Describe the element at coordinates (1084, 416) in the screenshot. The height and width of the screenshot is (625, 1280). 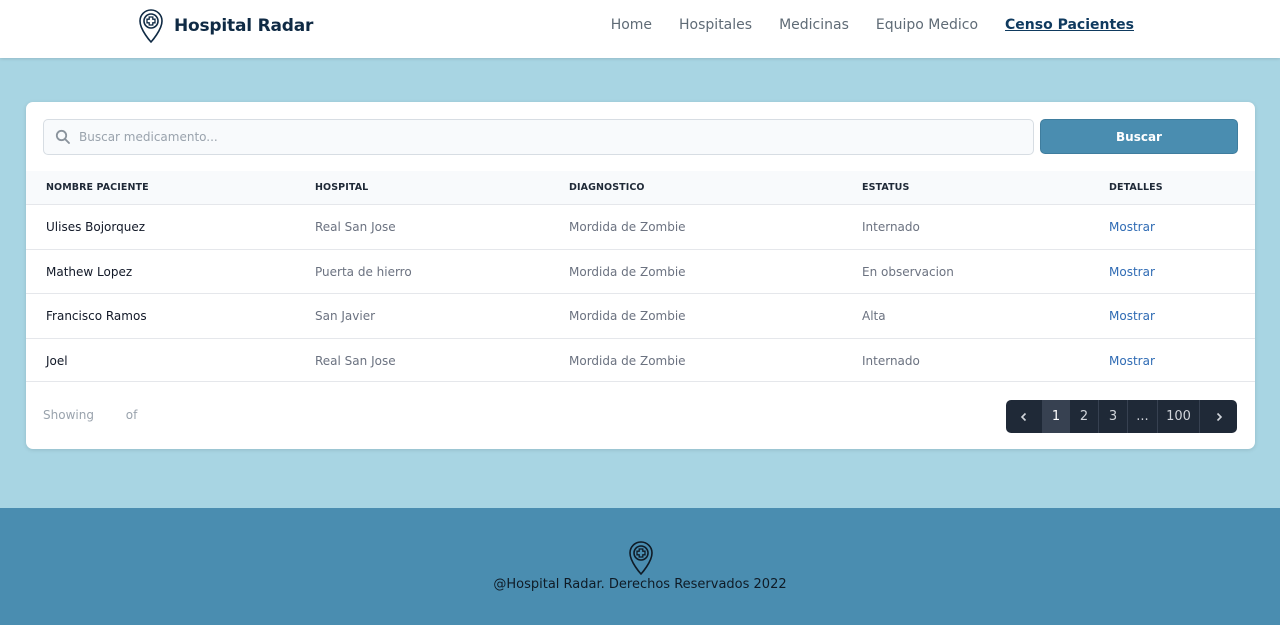
I see `page-button: 2` at that location.